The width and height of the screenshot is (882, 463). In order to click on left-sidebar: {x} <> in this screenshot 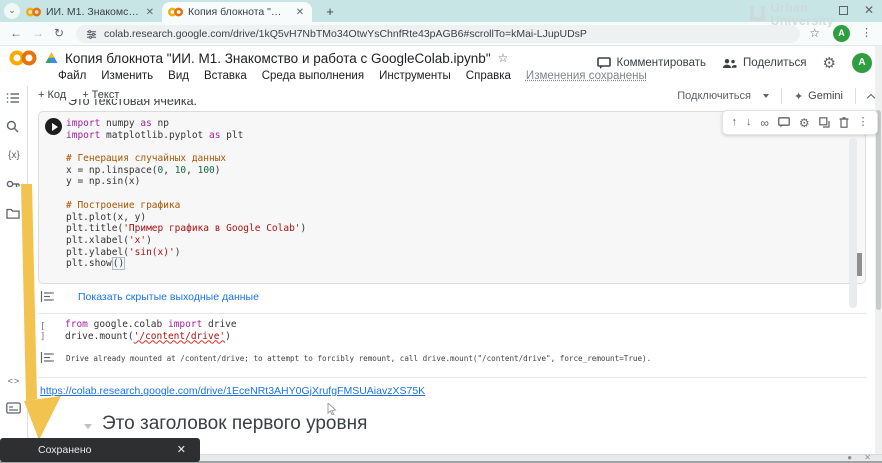, I will do `click(14, 270)`.